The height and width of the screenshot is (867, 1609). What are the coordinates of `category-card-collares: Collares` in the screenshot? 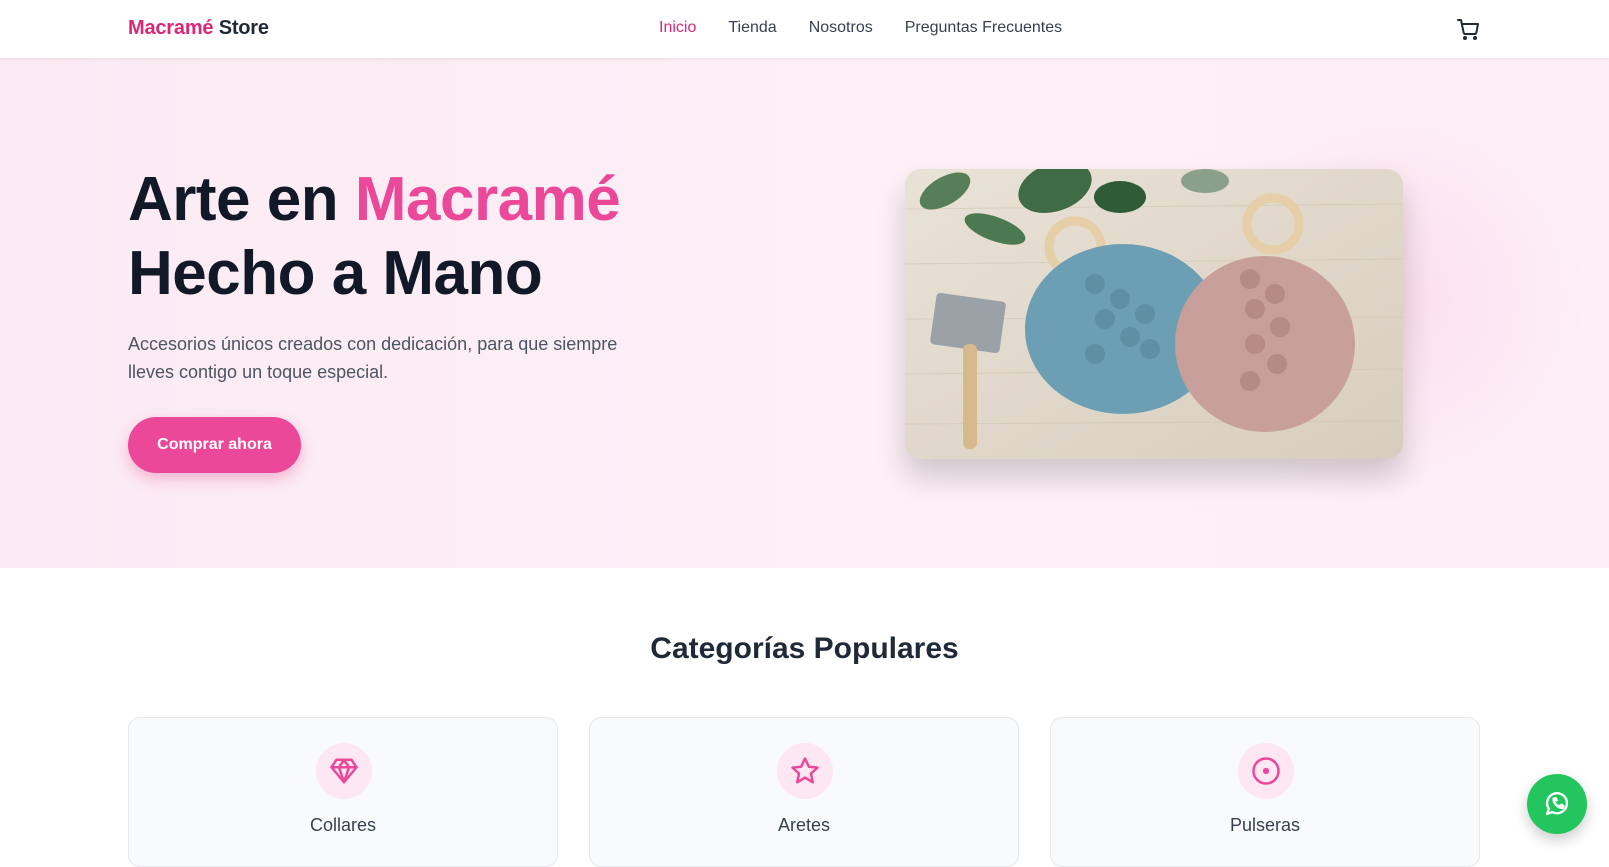 It's located at (343, 792).